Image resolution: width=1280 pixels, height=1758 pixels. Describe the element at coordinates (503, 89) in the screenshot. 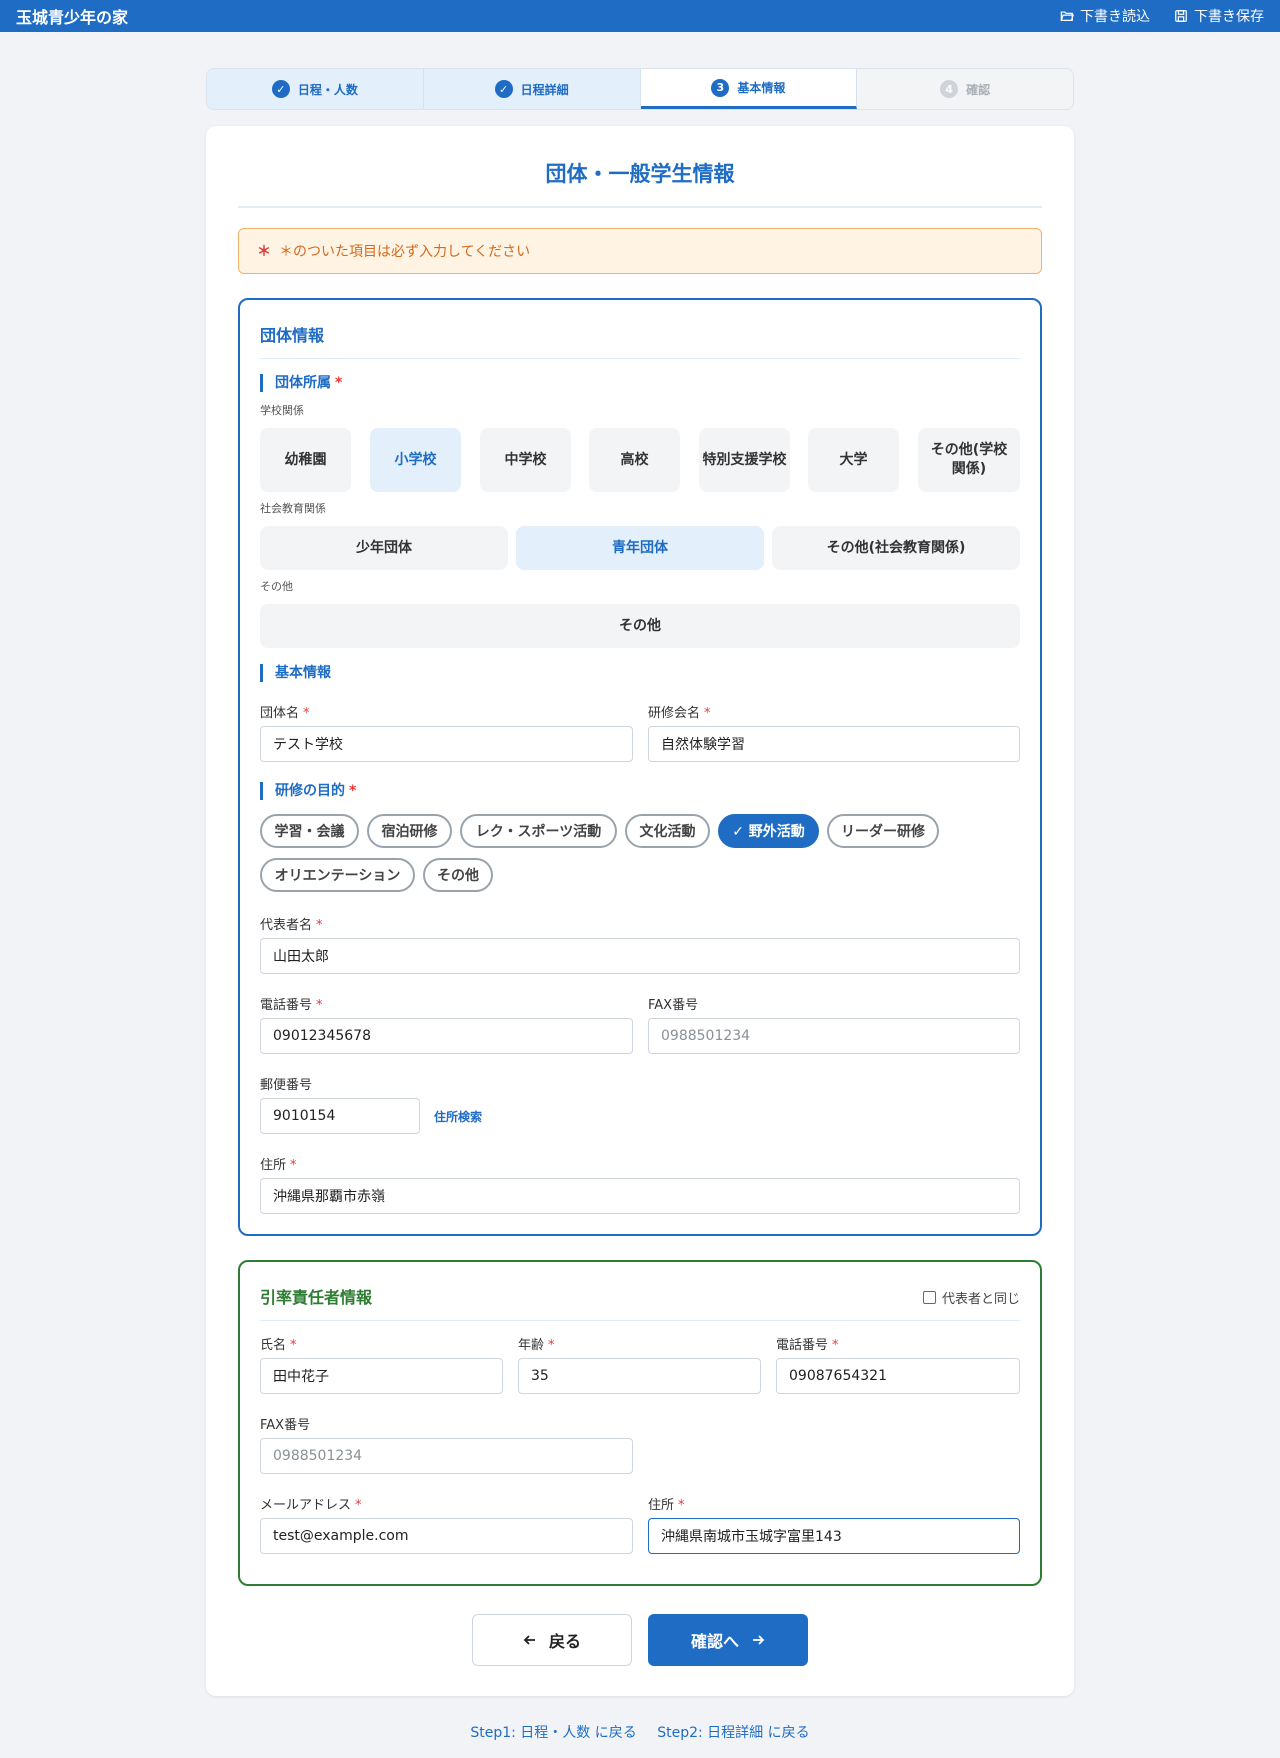

I see `check-icon: ✓` at that location.